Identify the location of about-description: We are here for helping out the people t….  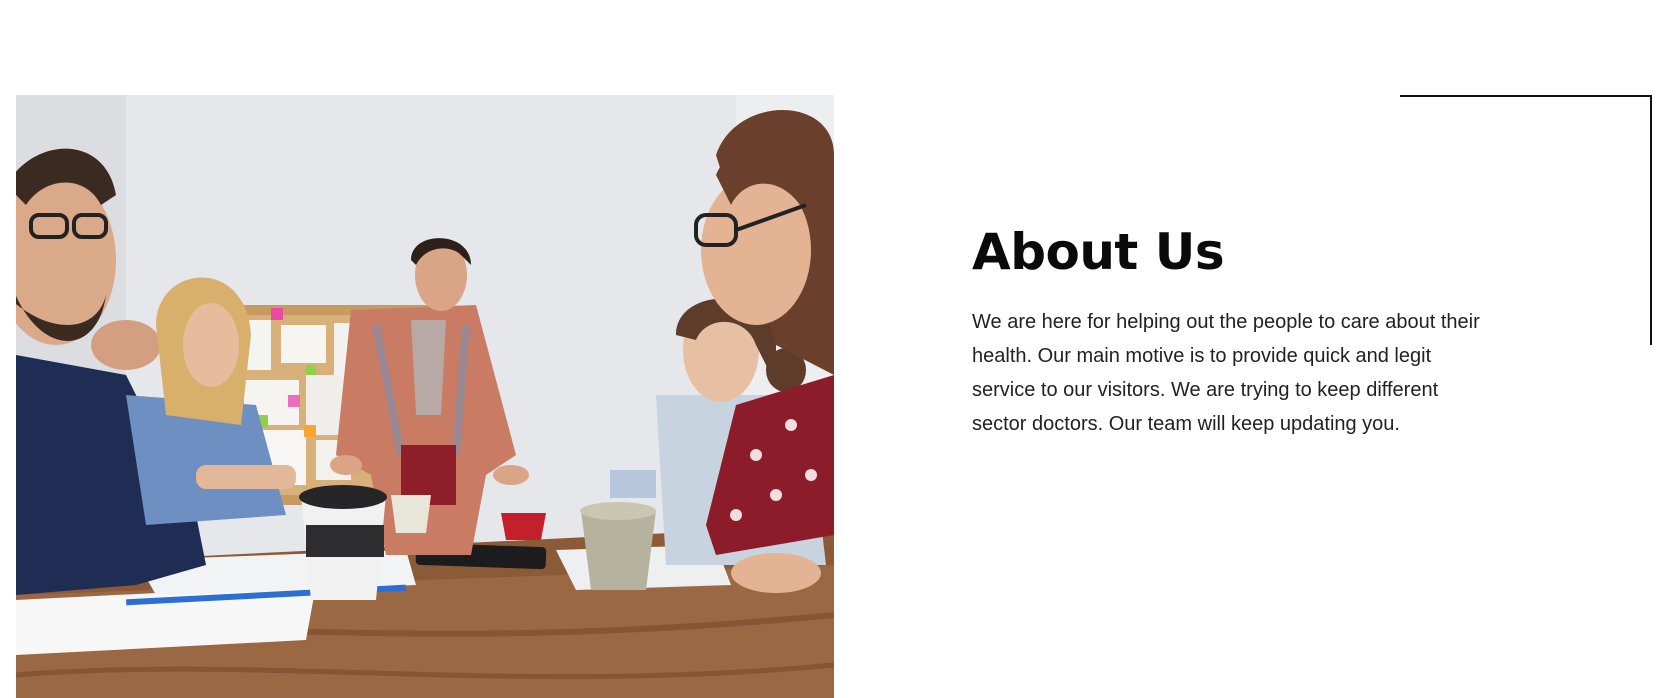
(1226, 372).